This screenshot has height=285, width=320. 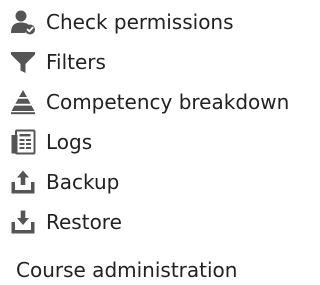 What do you see at coordinates (23, 182) in the screenshot?
I see `upload-tray-icon` at bounding box center [23, 182].